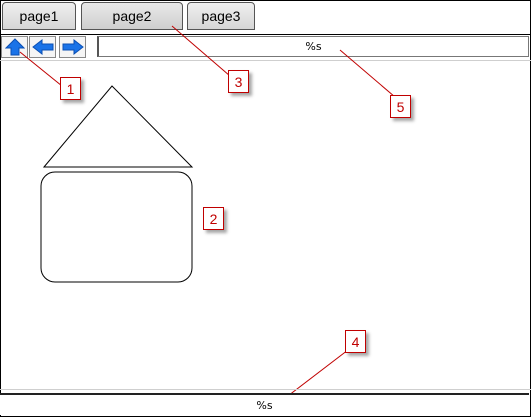 This screenshot has width=531, height=417. I want to click on status-bar: %s, so click(264, 404).